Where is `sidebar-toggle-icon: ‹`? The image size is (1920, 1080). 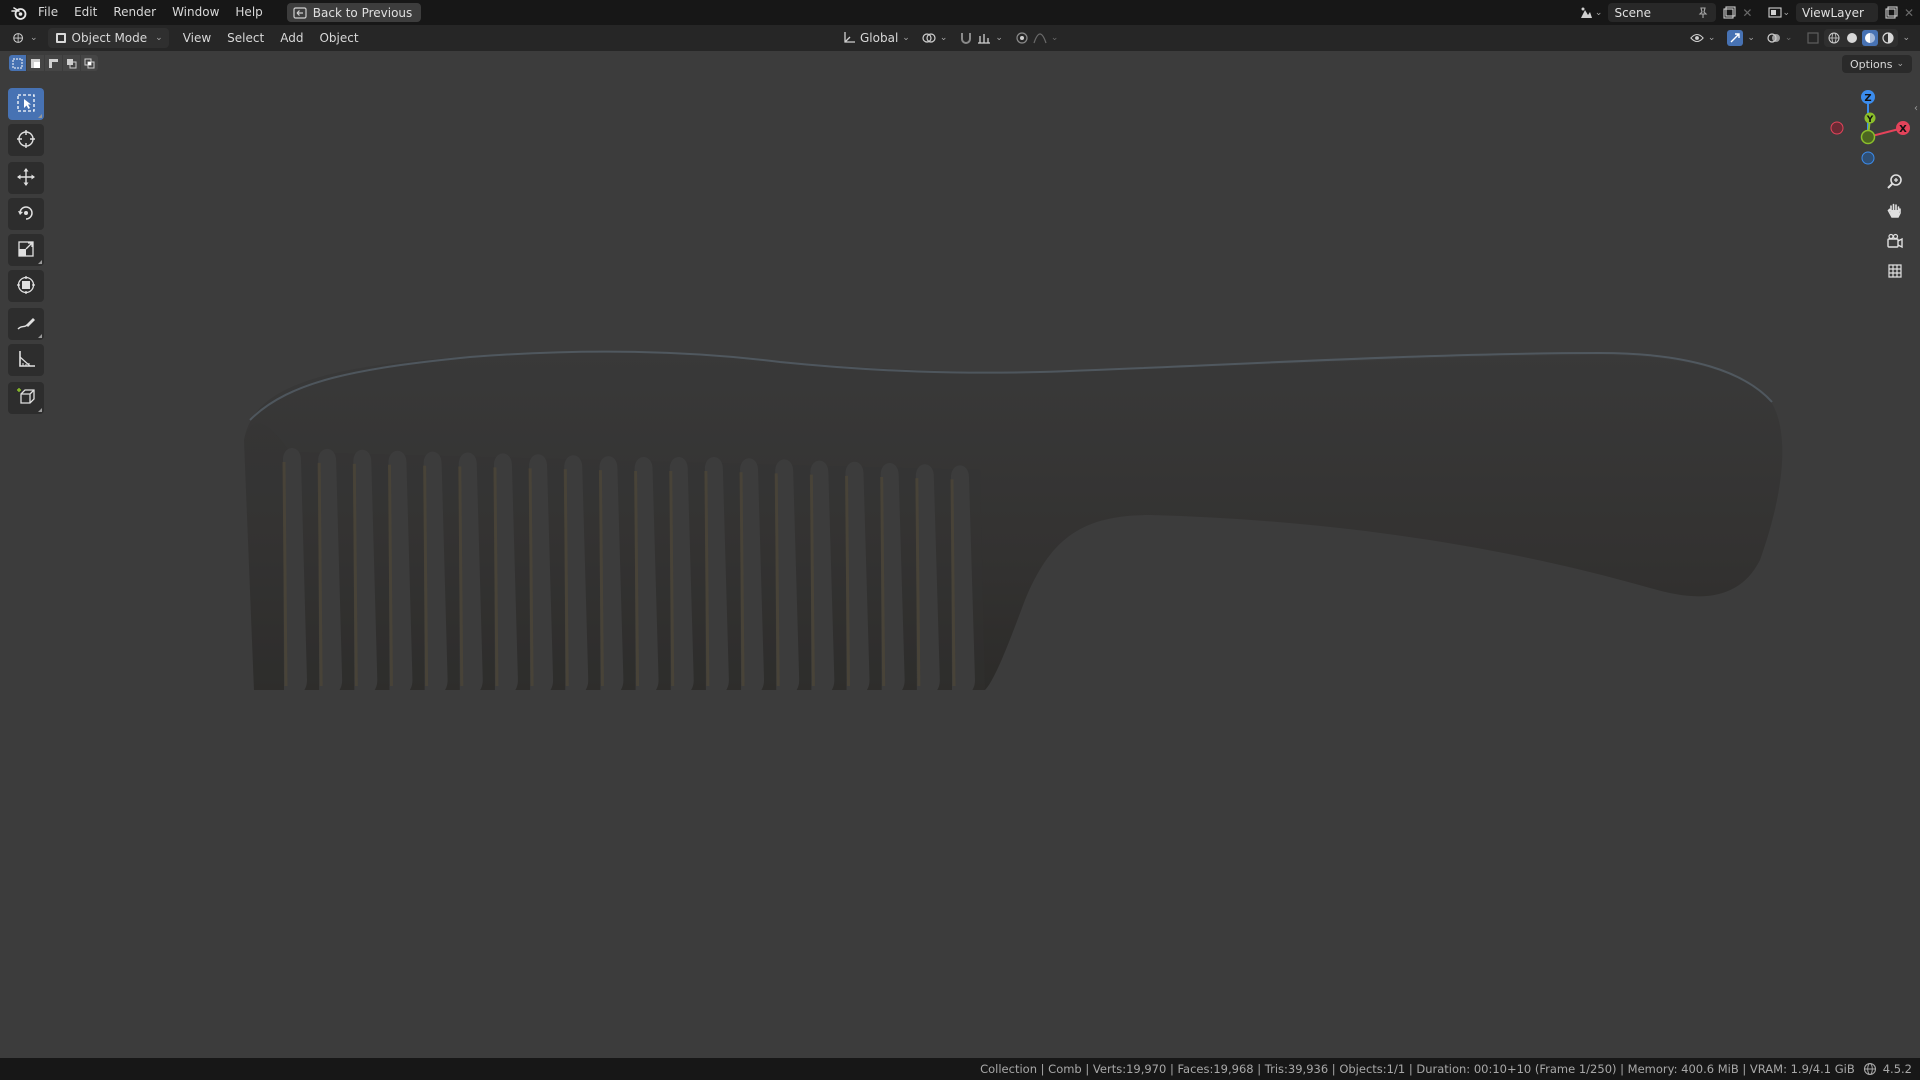
sidebar-toggle-icon: ‹ is located at coordinates (1916, 108).